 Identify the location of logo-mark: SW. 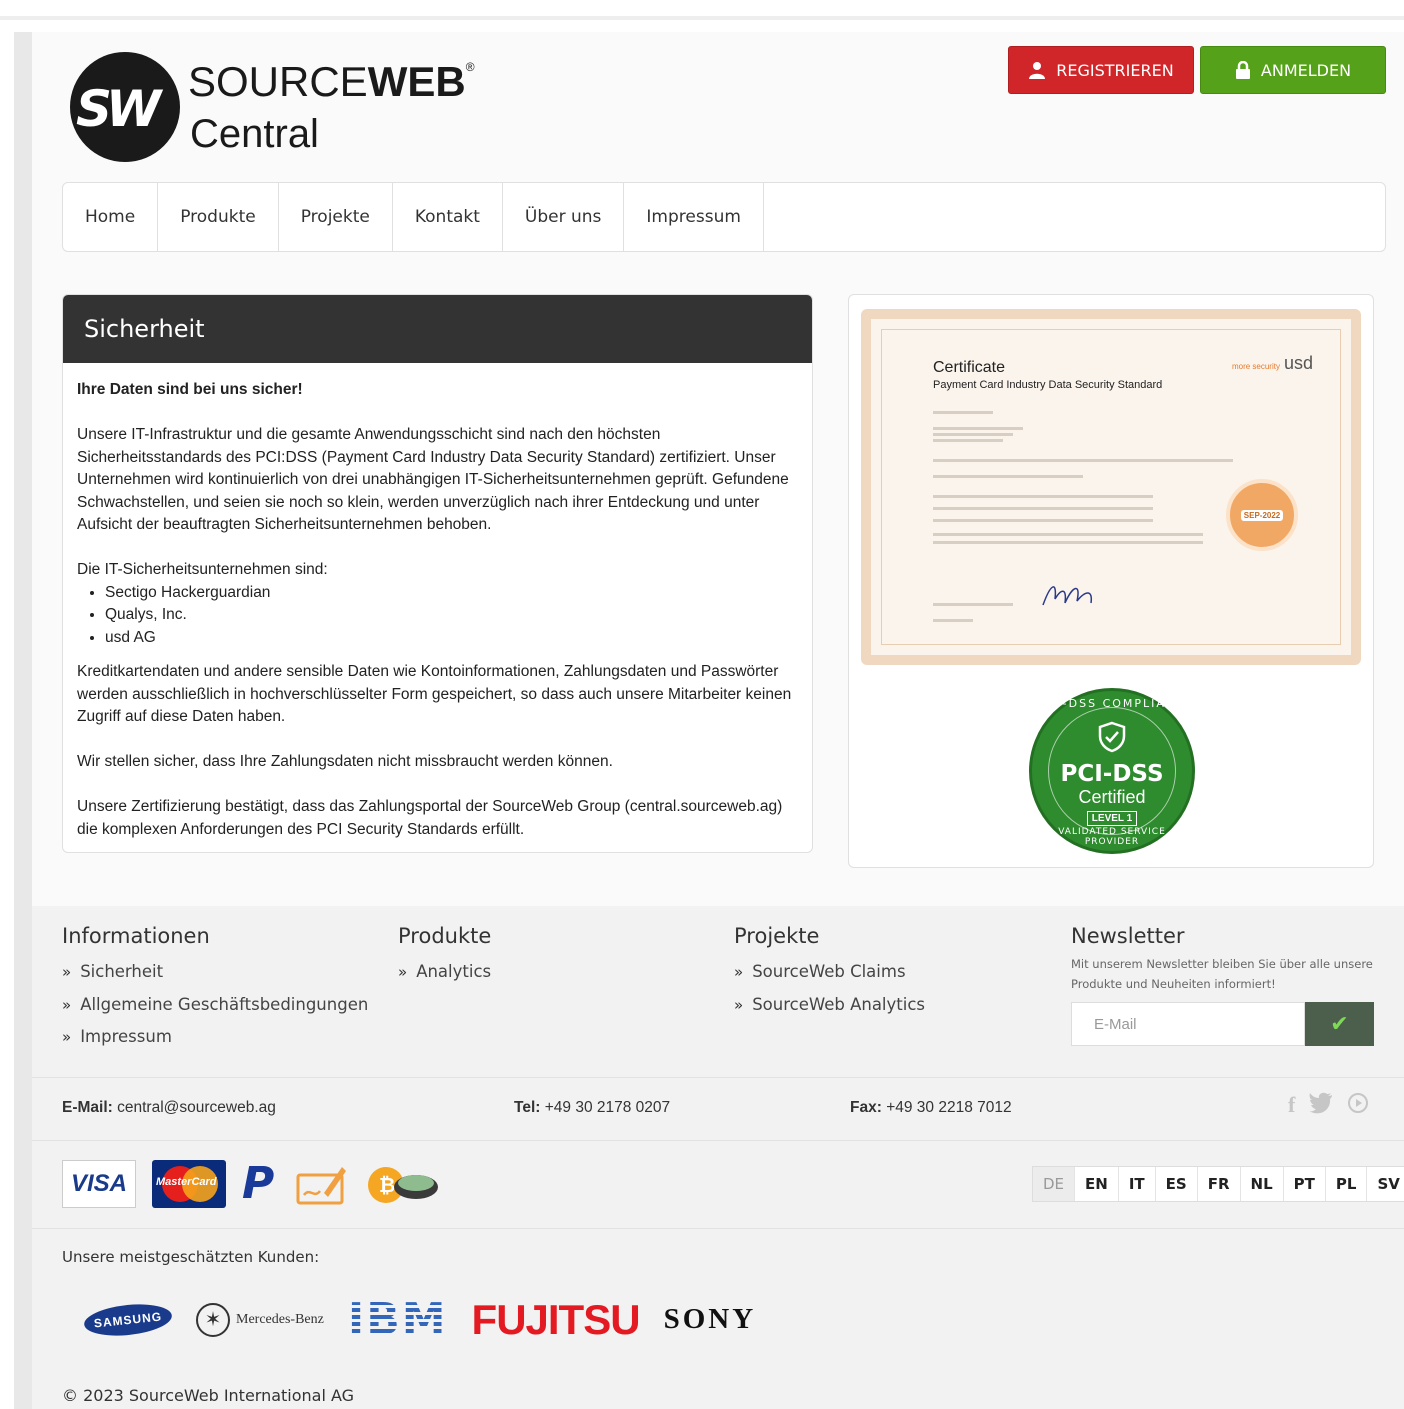
(125, 107).